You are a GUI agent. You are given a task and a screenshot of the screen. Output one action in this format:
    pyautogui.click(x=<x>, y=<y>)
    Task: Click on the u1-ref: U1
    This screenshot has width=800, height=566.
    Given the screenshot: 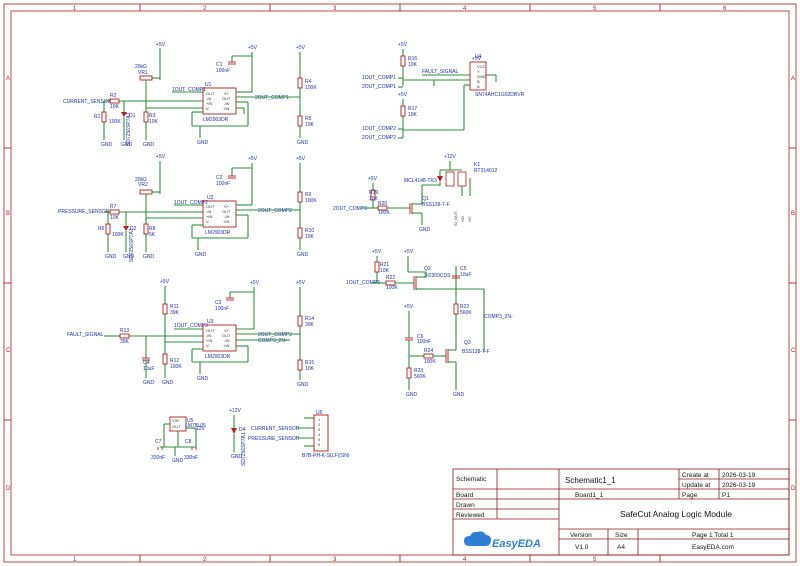 What is the action you would take?
    pyautogui.click(x=208, y=85)
    